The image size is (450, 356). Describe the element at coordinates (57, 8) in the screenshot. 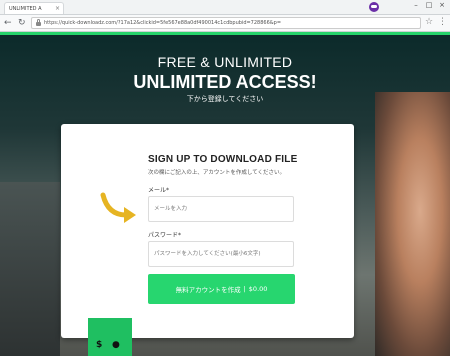

I see `tab-close-icon: ×` at that location.